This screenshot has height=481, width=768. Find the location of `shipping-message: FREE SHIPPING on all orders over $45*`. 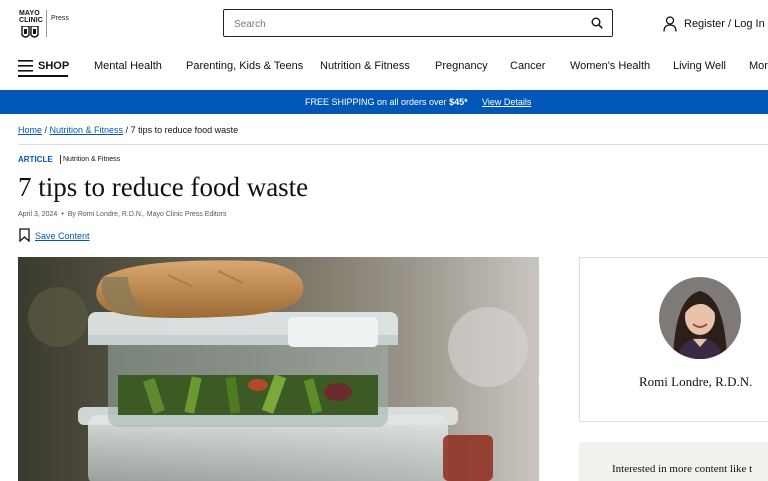

shipping-message: FREE SHIPPING on all orders over $45* is located at coordinates (386, 102).